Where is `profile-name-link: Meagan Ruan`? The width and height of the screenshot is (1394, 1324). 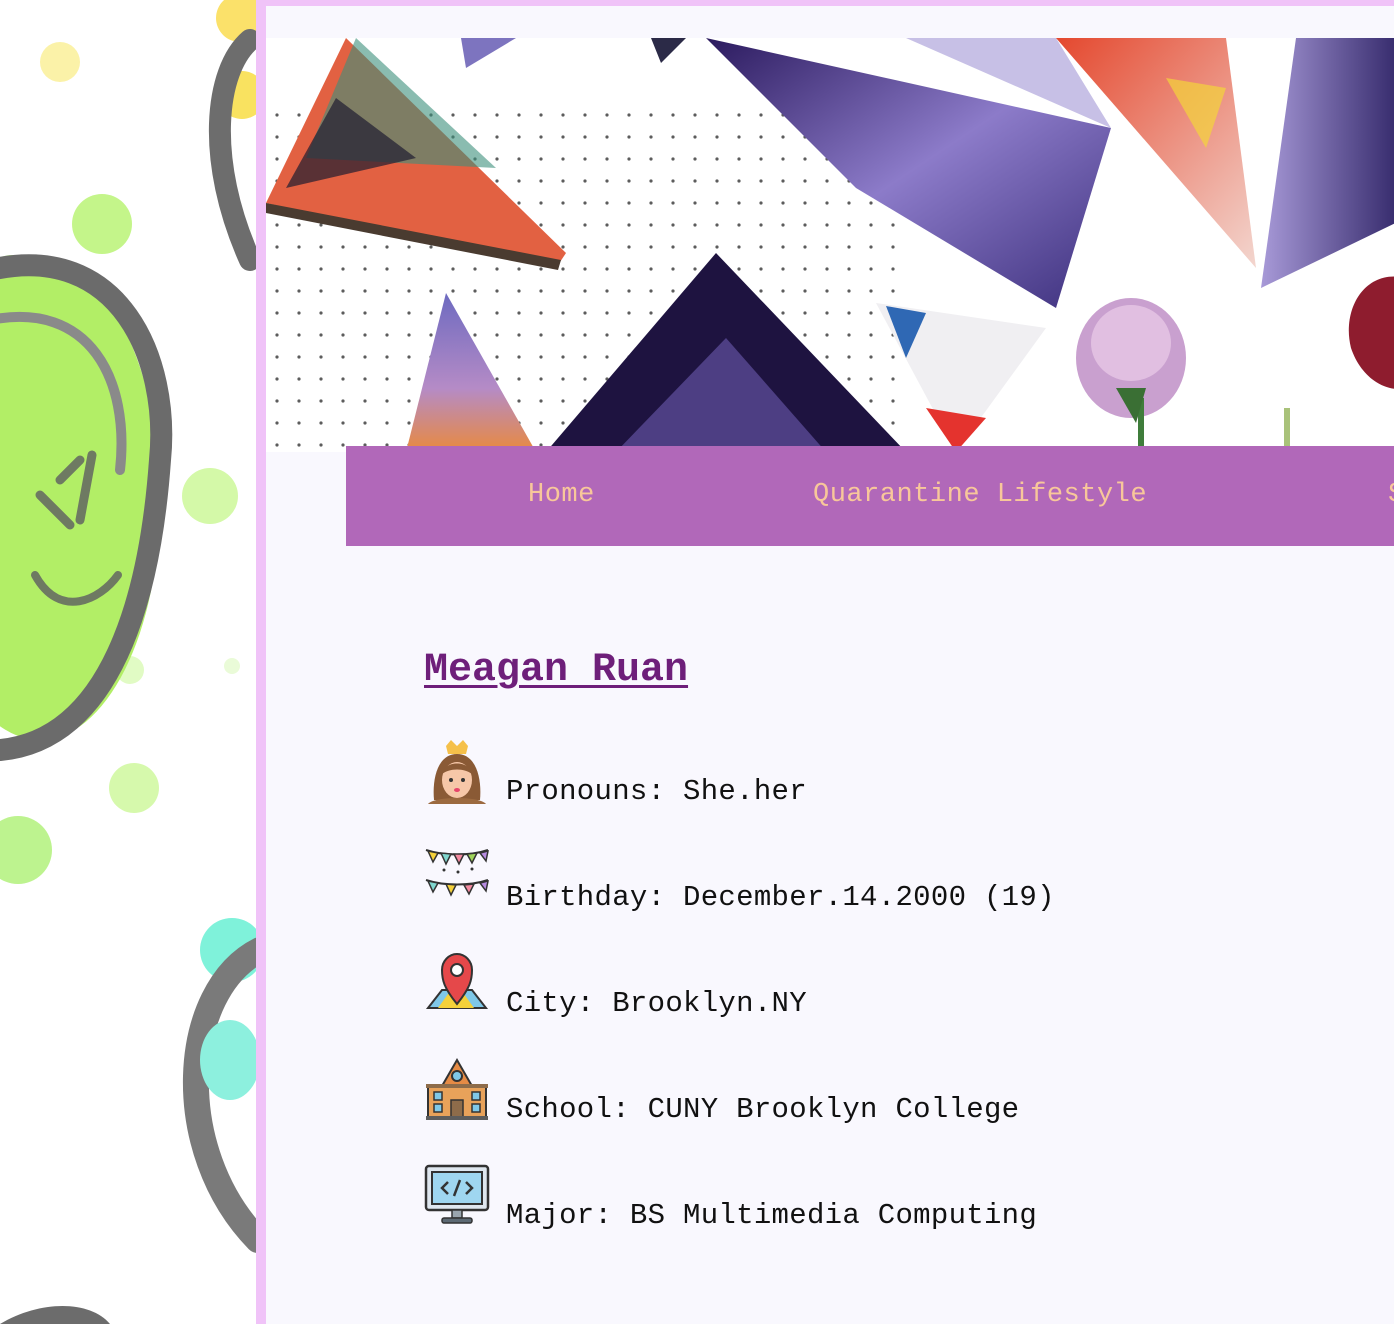 profile-name-link: Meagan Ruan is located at coordinates (874, 671).